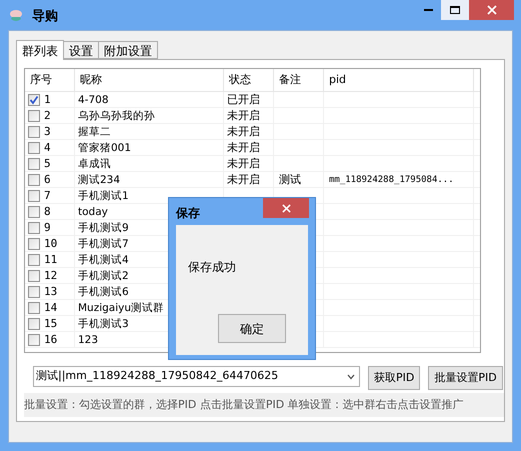 The height and width of the screenshot is (451, 521). I want to click on dialog-title: 保存, so click(188, 213).